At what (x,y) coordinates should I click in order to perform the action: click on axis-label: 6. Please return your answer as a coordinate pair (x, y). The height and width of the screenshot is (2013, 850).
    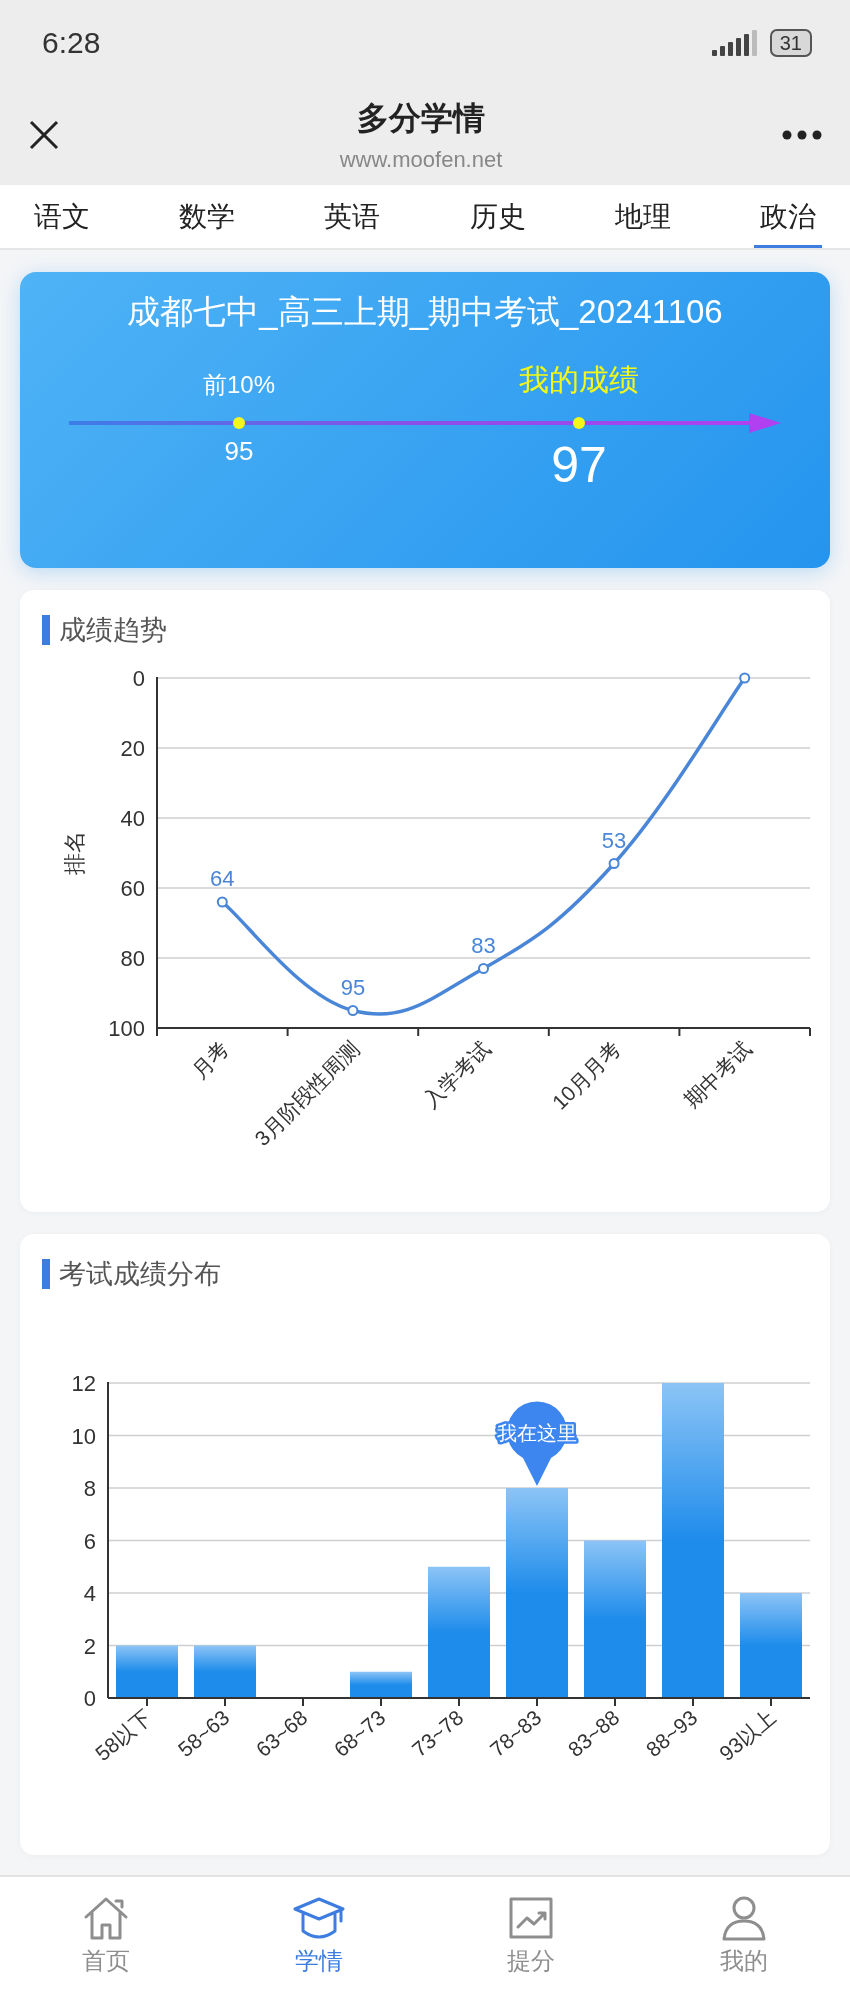
    Looking at the image, I should click on (89, 1541).